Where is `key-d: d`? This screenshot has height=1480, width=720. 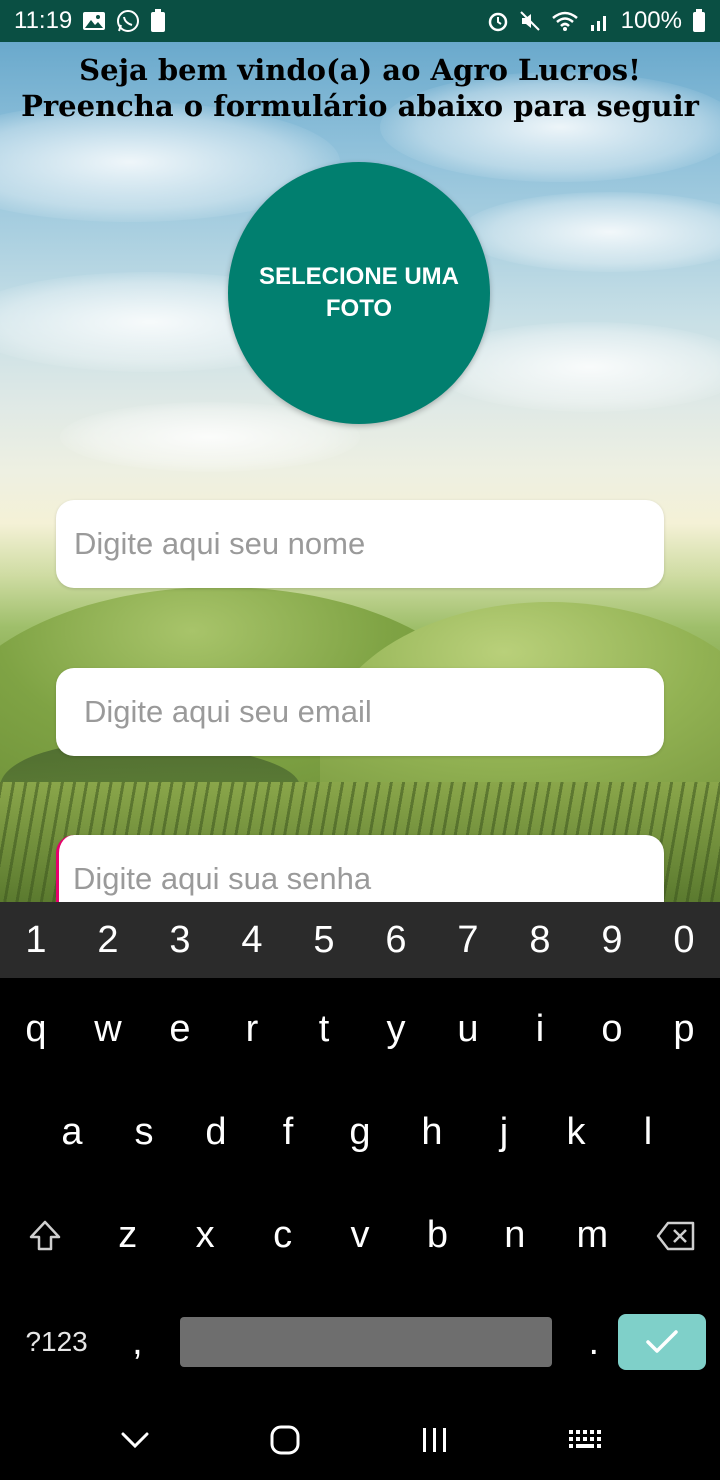
key-d: d is located at coordinates (216, 1132).